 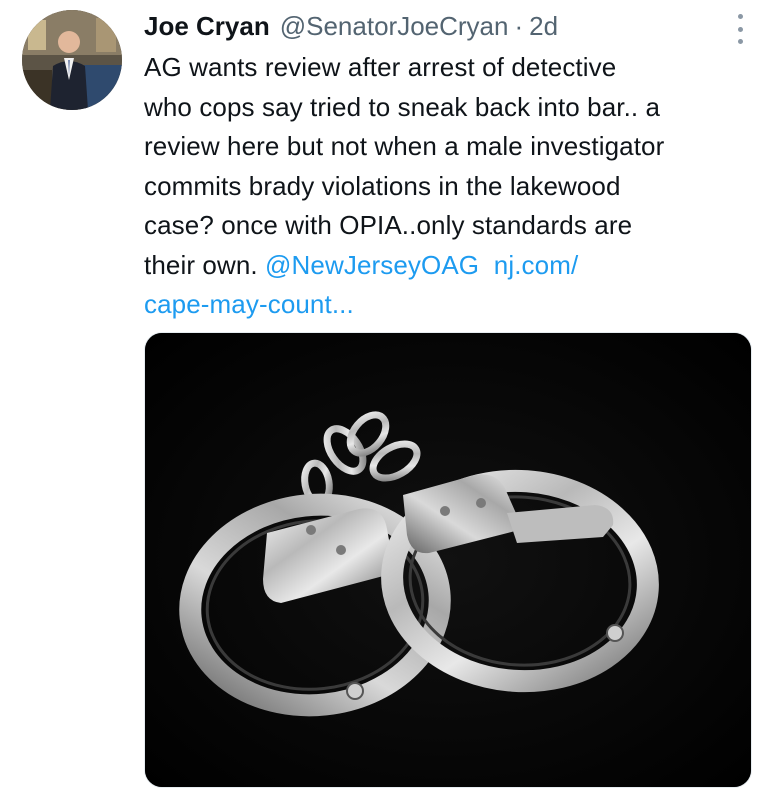 I want to click on tweet-text-fragment: their own., so click(x=205, y=264).